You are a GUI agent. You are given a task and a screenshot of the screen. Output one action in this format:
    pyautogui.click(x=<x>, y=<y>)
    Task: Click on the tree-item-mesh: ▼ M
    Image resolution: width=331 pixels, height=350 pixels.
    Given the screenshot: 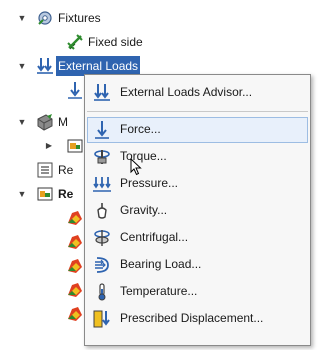 What is the action you would take?
    pyautogui.click(x=42, y=122)
    